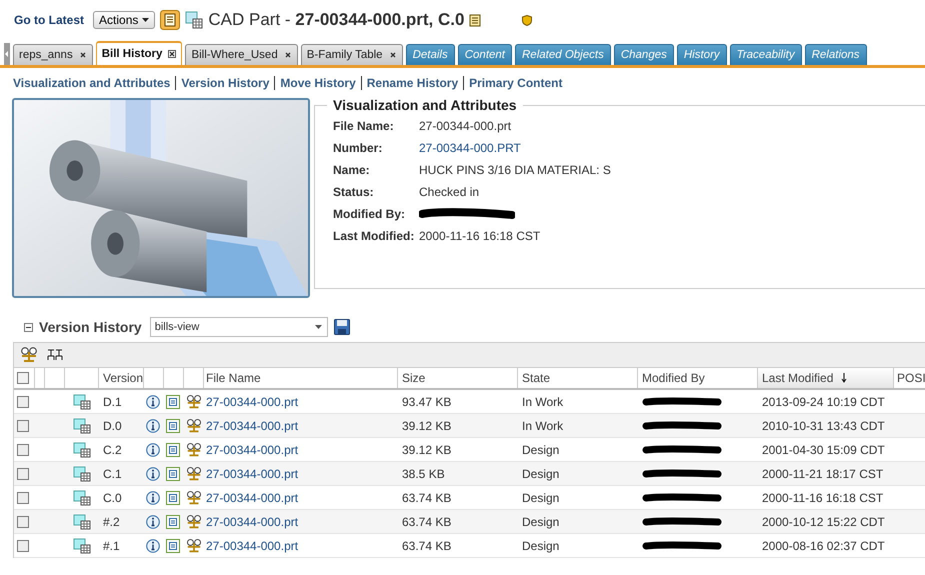 This screenshot has height=575, width=925. I want to click on caret-icon, so click(146, 20).